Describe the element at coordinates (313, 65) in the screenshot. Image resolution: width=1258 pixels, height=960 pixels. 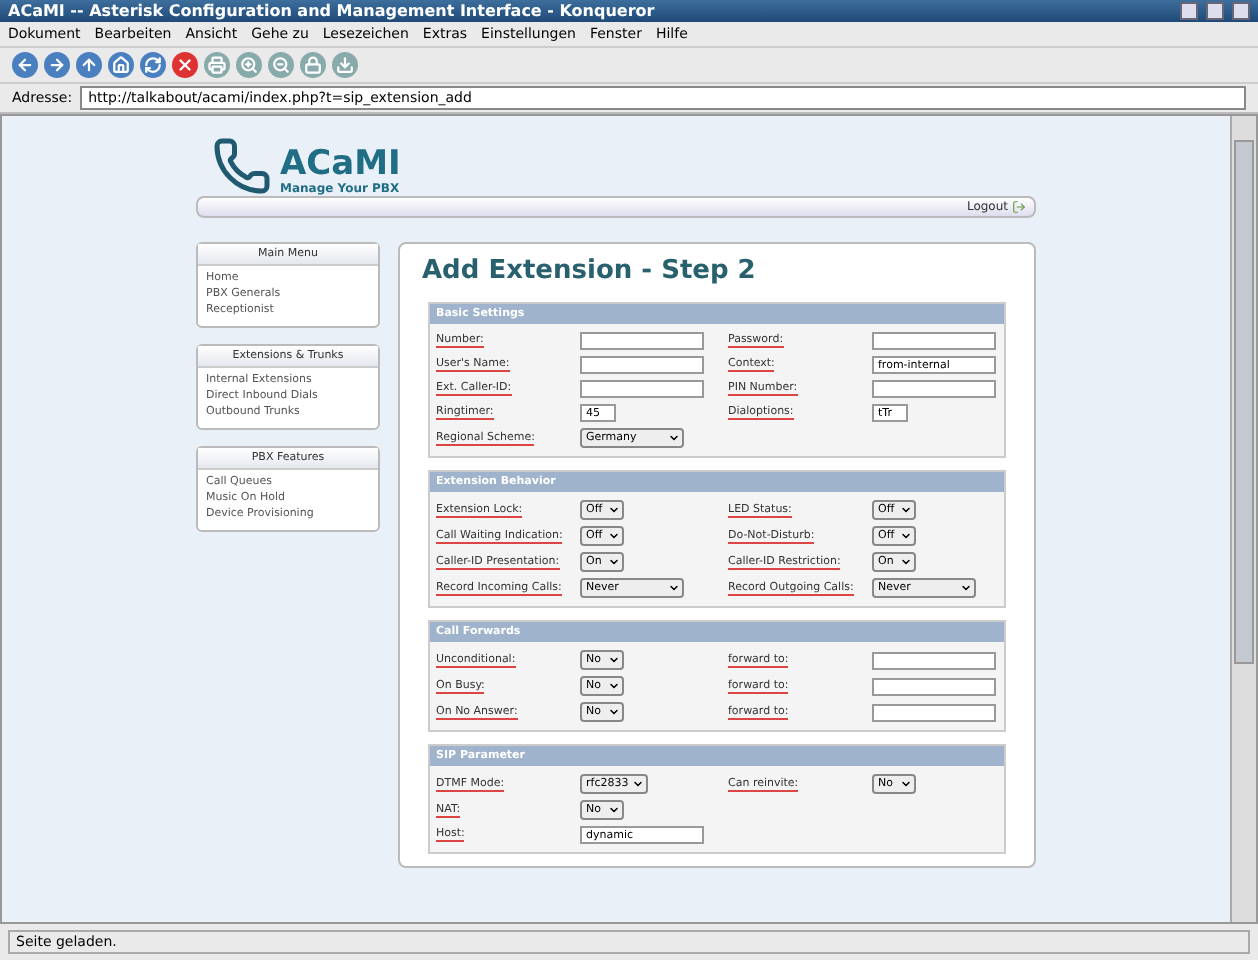
I see `lock-icon` at that location.